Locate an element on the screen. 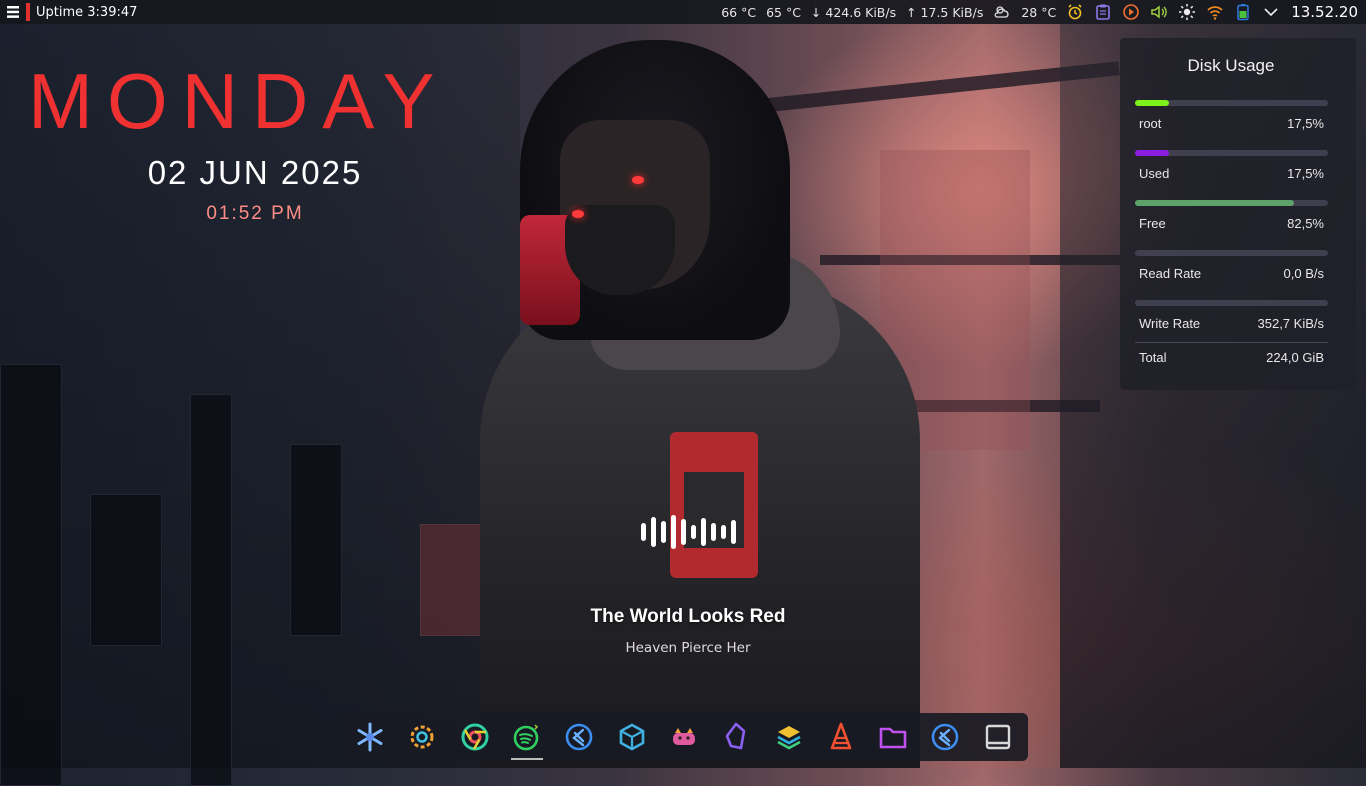  disk-total-value: 224,0 GiB is located at coordinates (1295, 357).